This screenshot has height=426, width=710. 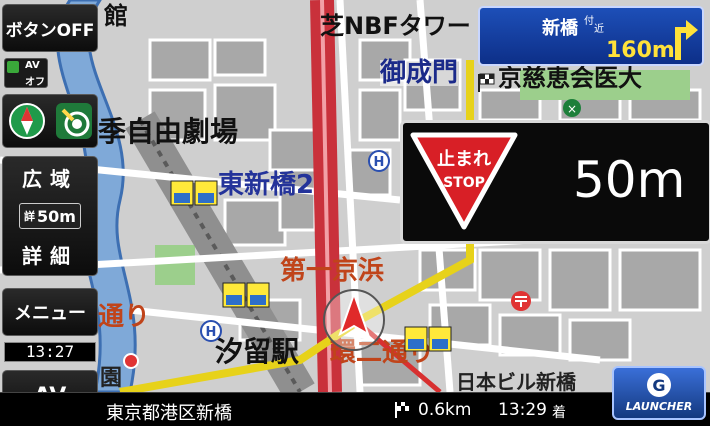 What do you see at coordinates (516, 382) in the screenshot?
I see `map-label-bottom: 日本ビル新橋` at bounding box center [516, 382].